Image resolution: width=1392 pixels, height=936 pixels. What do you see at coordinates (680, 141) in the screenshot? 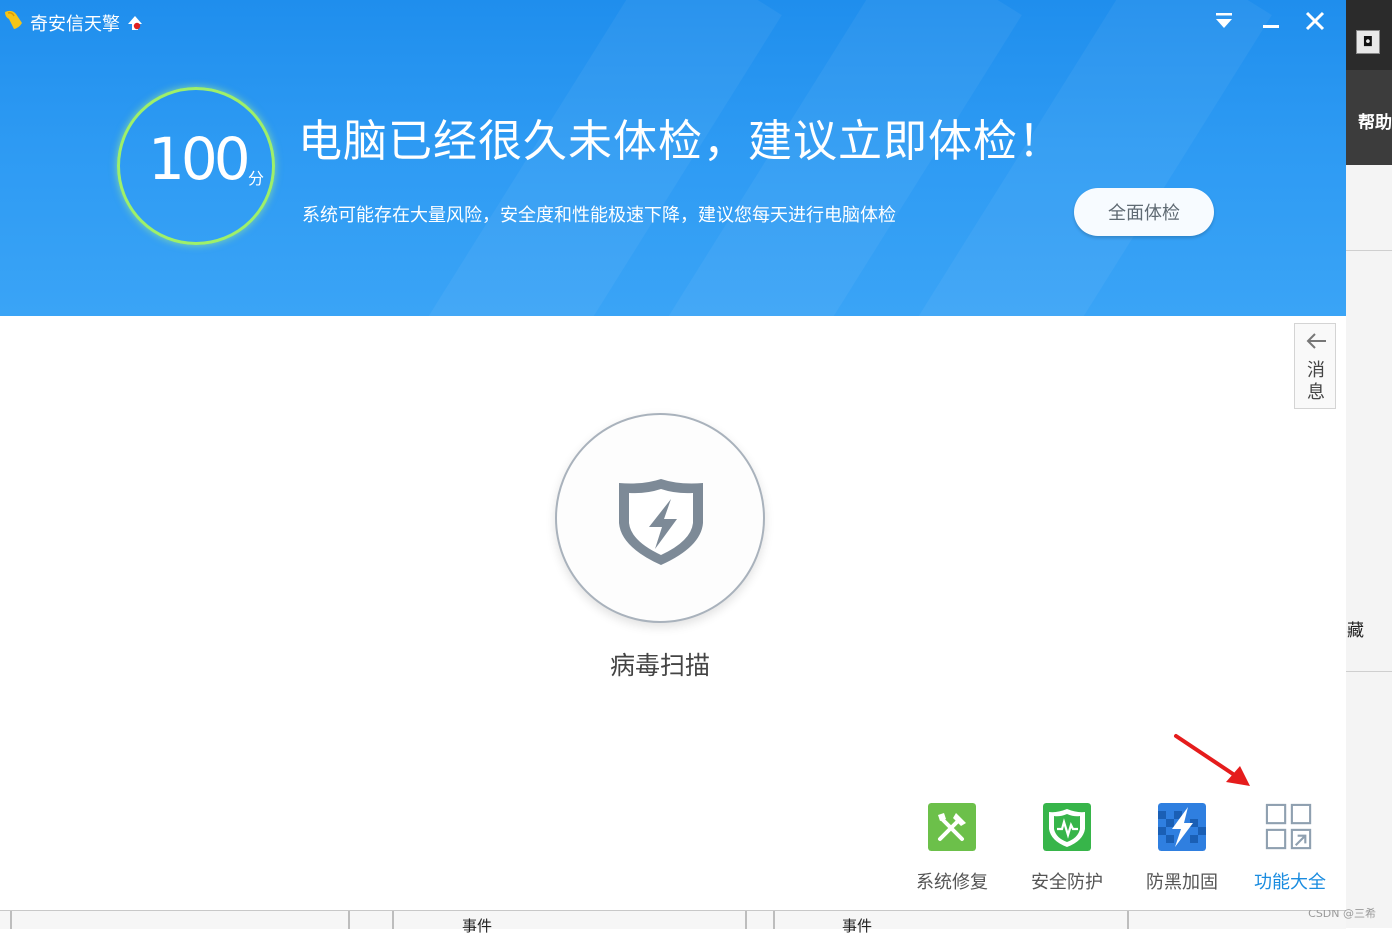
I see `status-headline: 电脑已经很久未体检，建议立即体检！` at bounding box center [680, 141].